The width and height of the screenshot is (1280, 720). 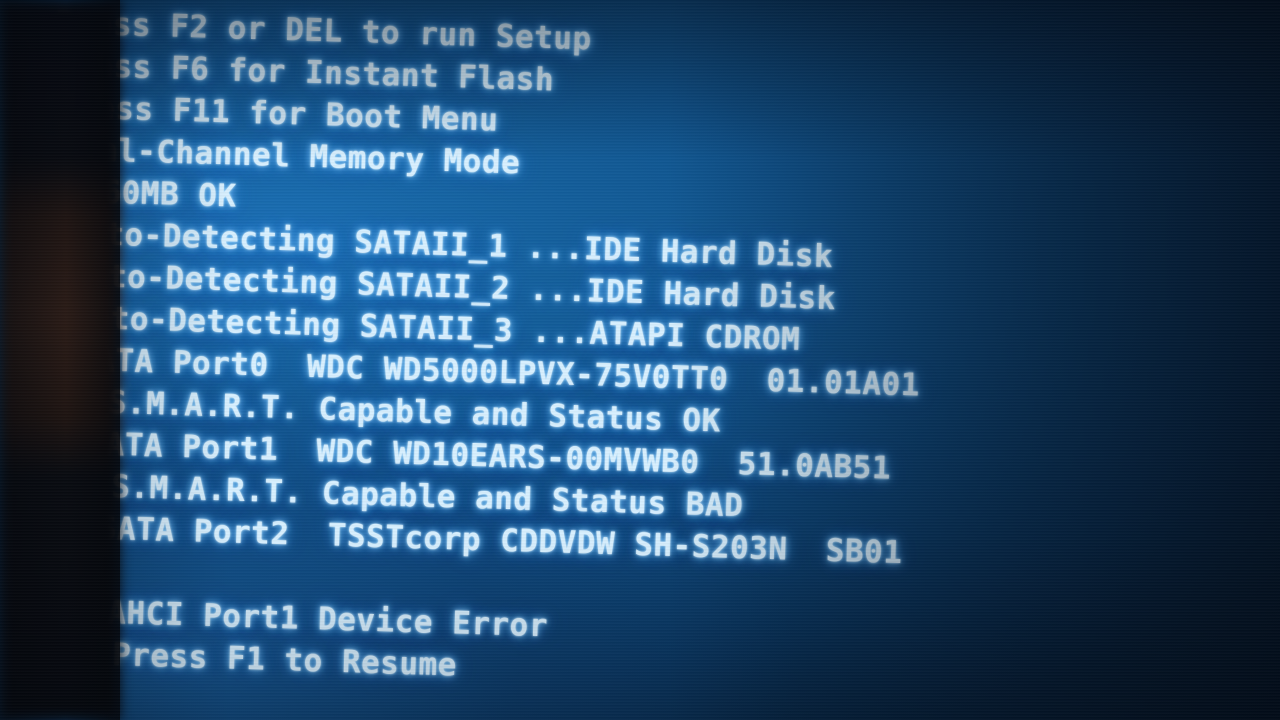 I want to click on room-shadow-mask, so click(x=60, y=360).